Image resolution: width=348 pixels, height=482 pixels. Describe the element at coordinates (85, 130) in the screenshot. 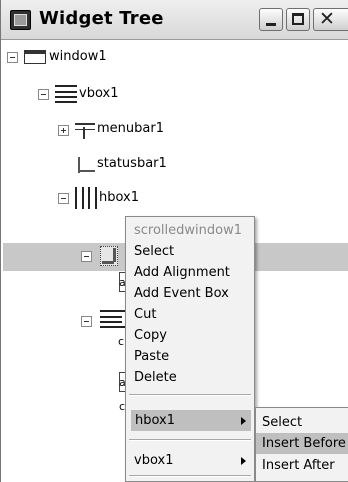

I see `menubar-widget-icon` at that location.